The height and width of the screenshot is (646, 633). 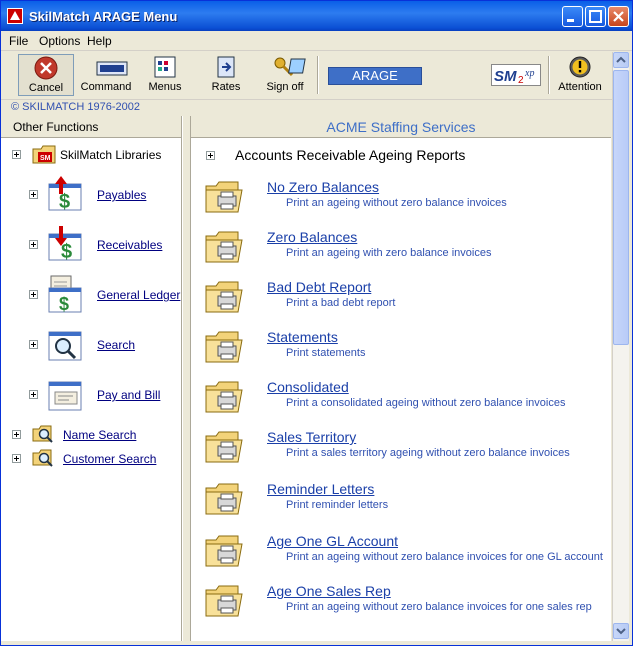 What do you see at coordinates (401, 505) in the screenshot?
I see `report-item: Reminder Letters Print reminder letters` at bounding box center [401, 505].